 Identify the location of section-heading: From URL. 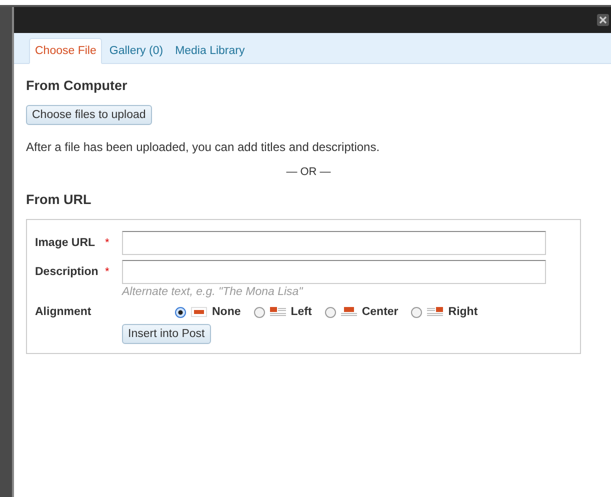
(59, 199).